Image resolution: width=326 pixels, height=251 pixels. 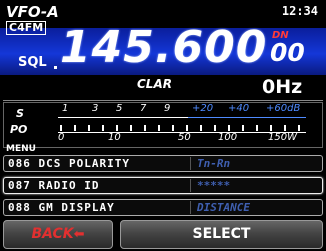 I want to click on s-meter-label: S, so click(x=20, y=113).